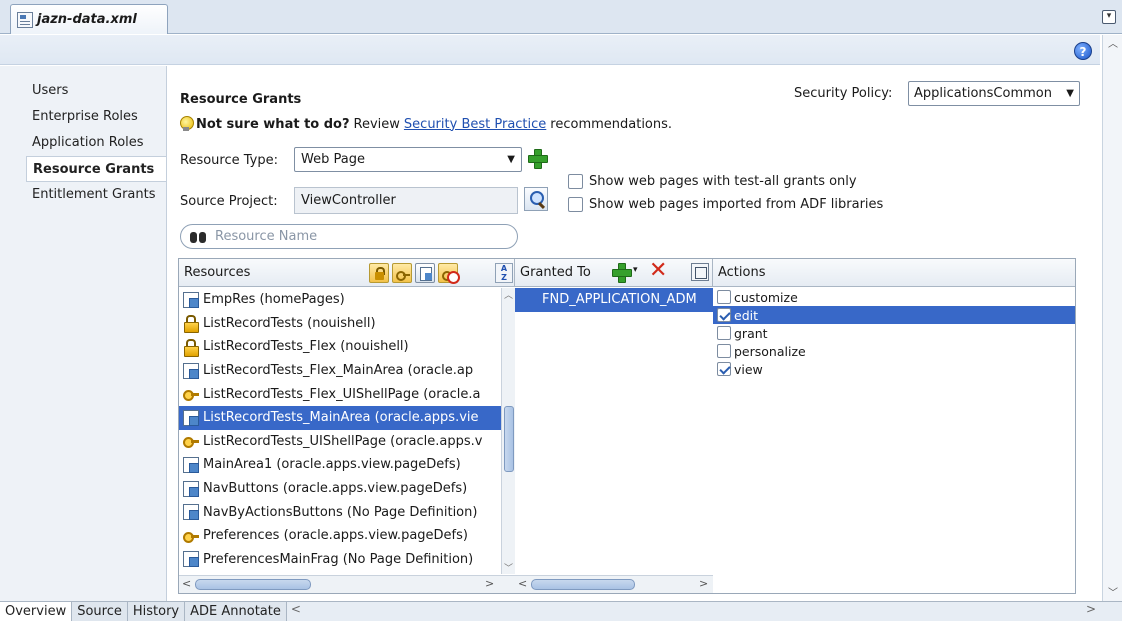 The width and height of the screenshot is (1122, 621). Describe the element at coordinates (536, 199) in the screenshot. I see `browse-search-icon` at that location.